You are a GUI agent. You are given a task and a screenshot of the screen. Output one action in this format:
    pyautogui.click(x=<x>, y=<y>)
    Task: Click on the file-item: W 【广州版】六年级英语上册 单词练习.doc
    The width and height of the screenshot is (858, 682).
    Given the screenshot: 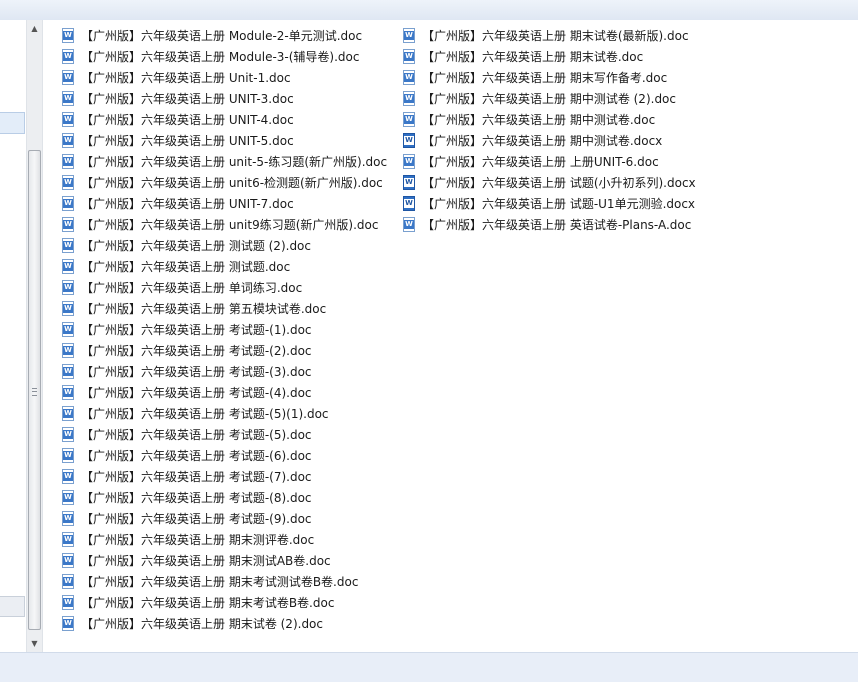 What is the action you would take?
    pyautogui.click(x=224, y=287)
    